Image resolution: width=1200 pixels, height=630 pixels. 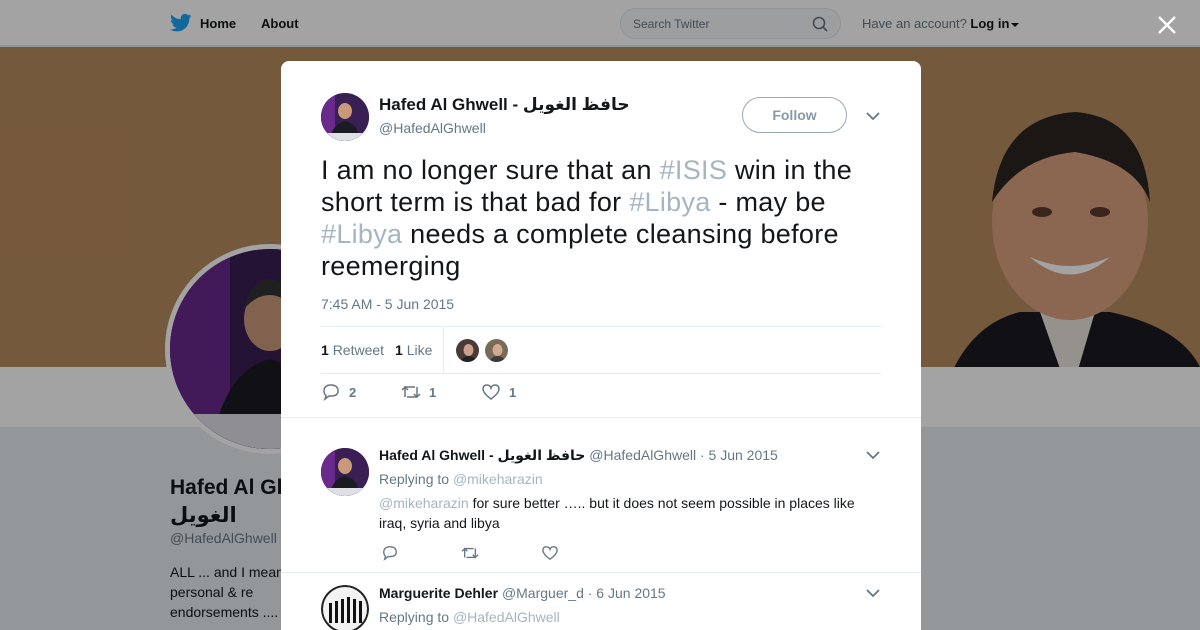 What do you see at coordinates (443, 350) in the screenshot?
I see `stats-divider` at bounding box center [443, 350].